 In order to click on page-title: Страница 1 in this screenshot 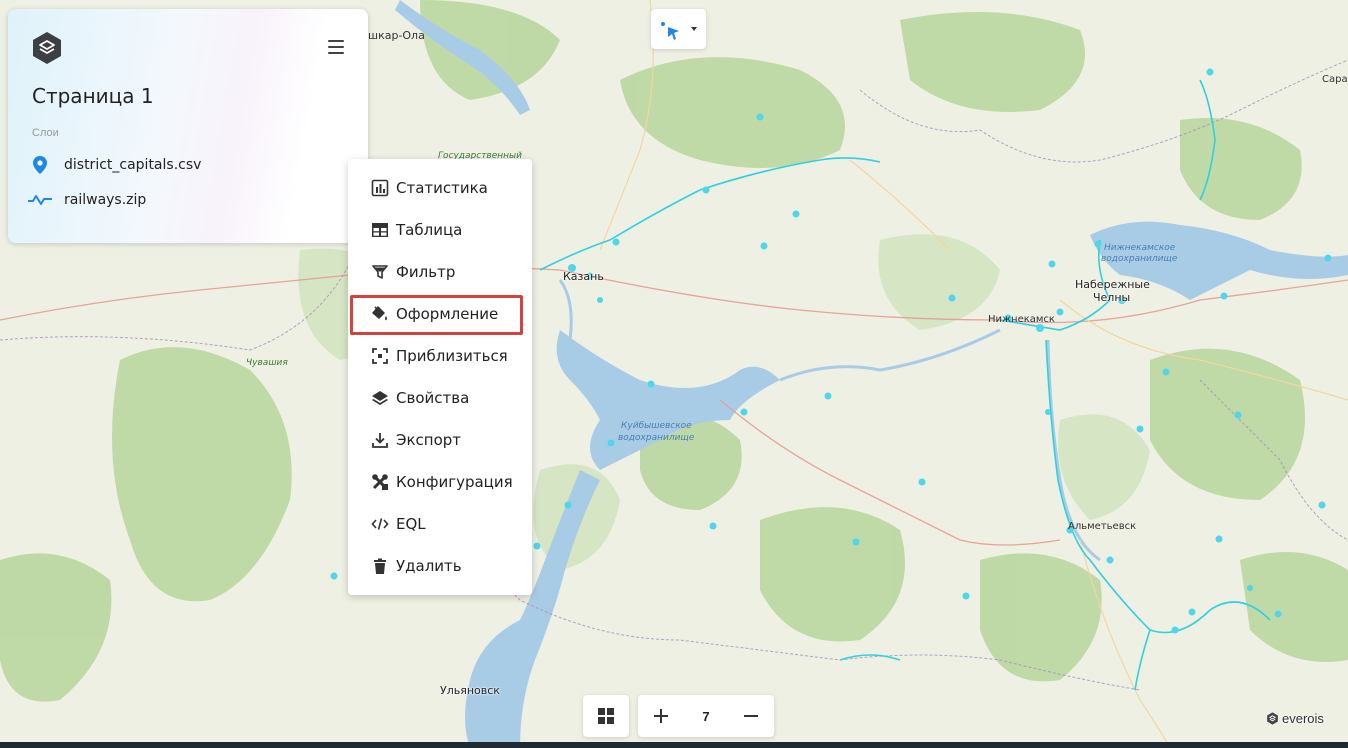, I will do `click(93, 96)`.